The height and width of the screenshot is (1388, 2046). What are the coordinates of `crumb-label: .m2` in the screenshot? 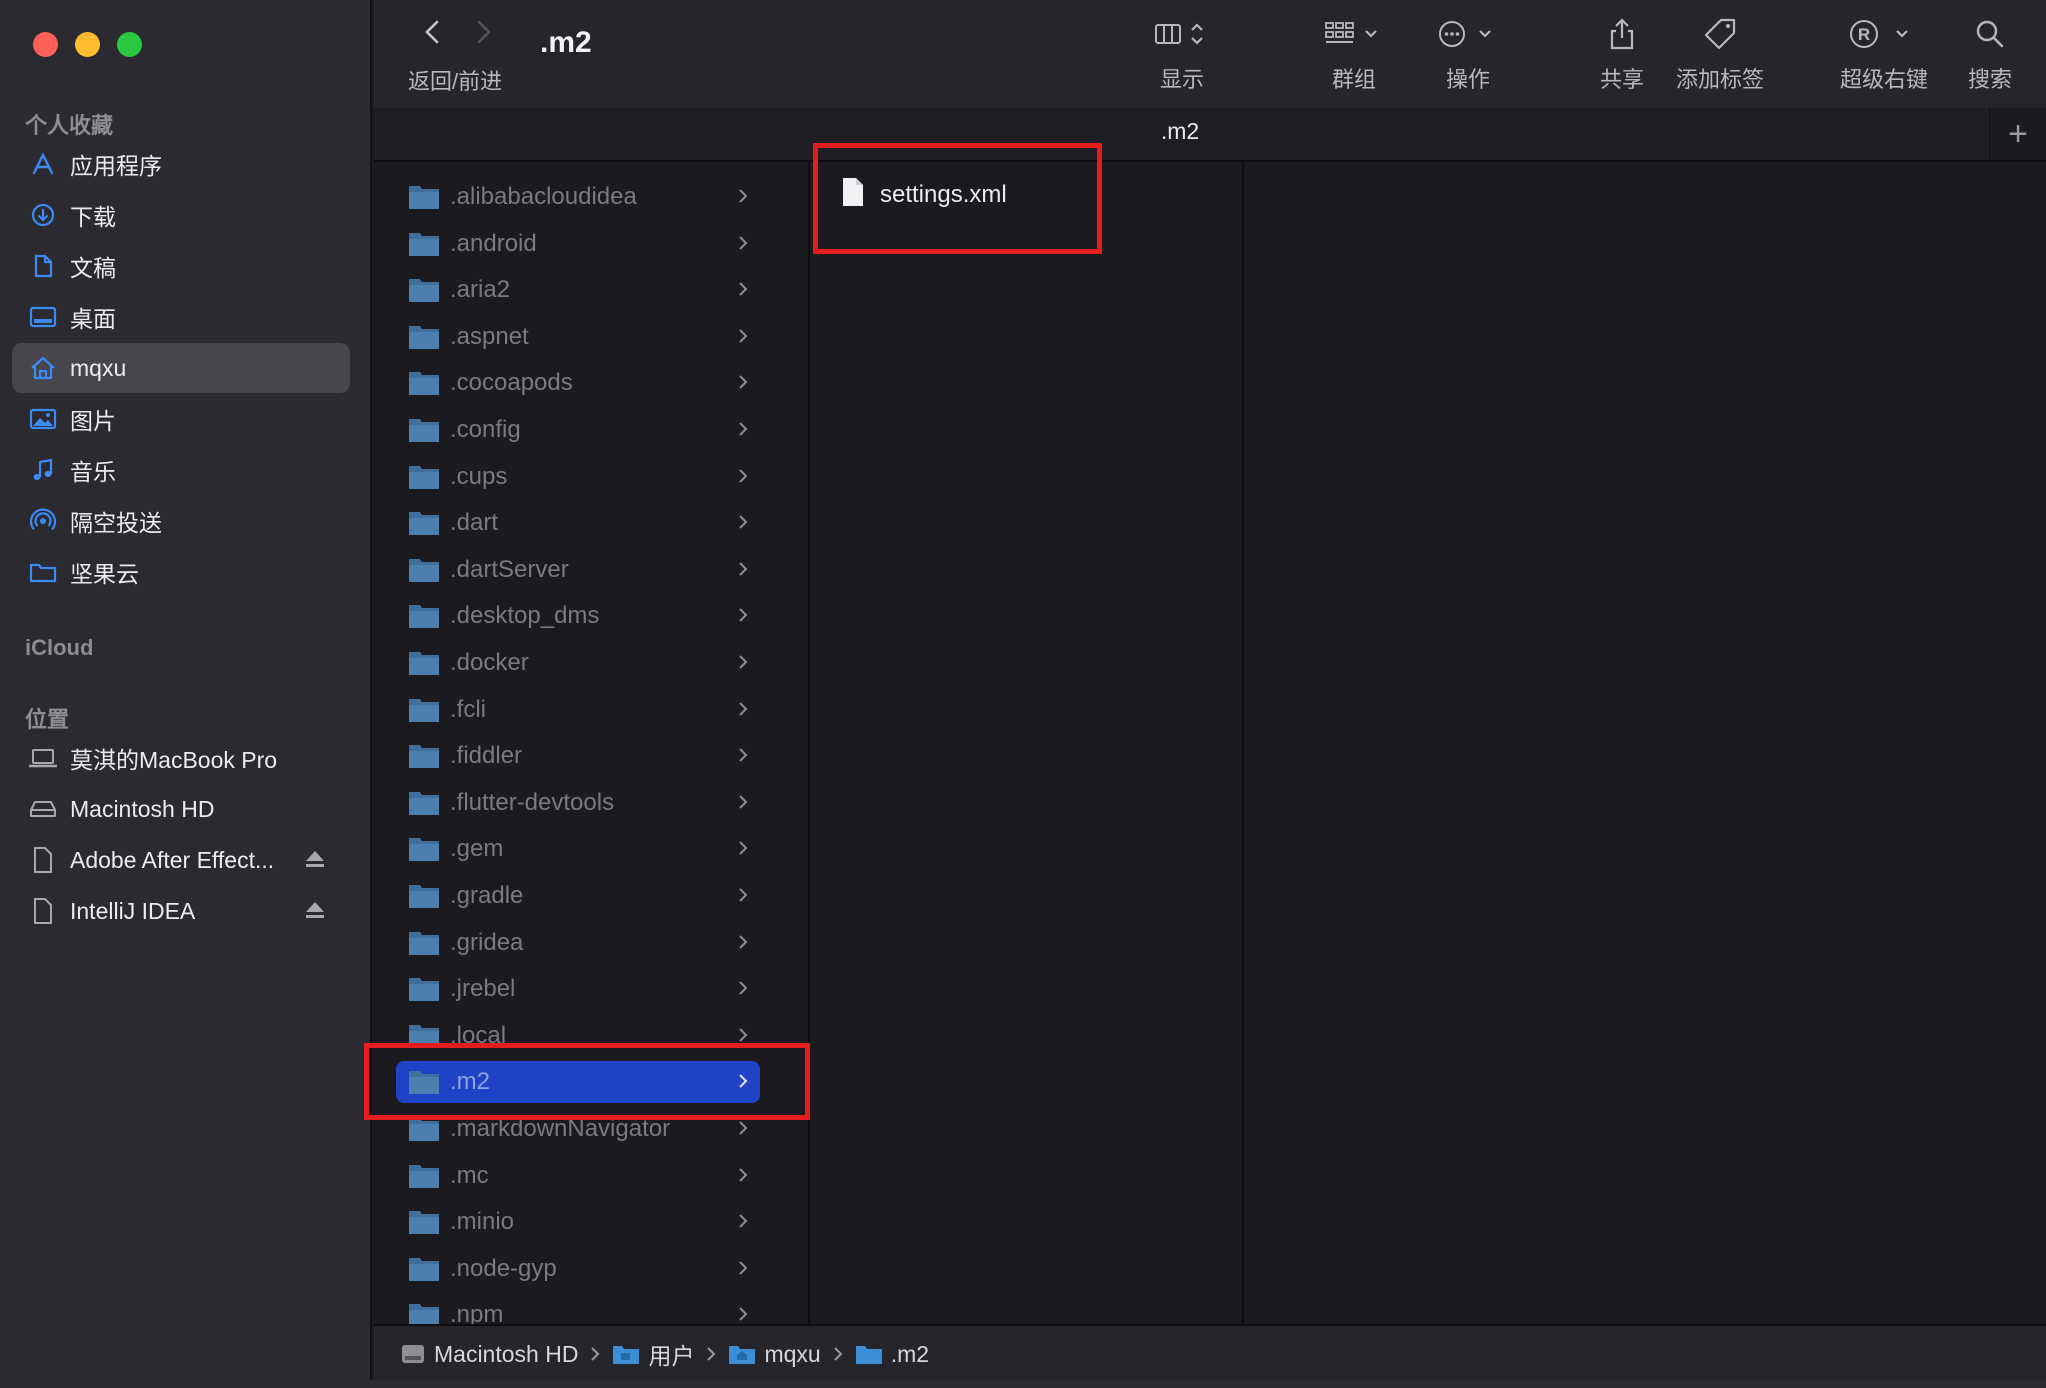 It's located at (910, 1353).